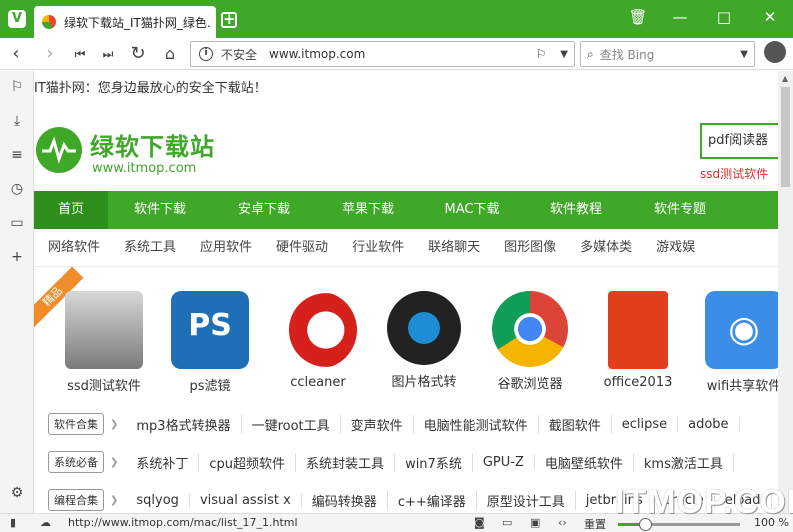 This screenshot has width=793, height=532. I want to click on site-logo-name: 绿软下载站, so click(152, 144).